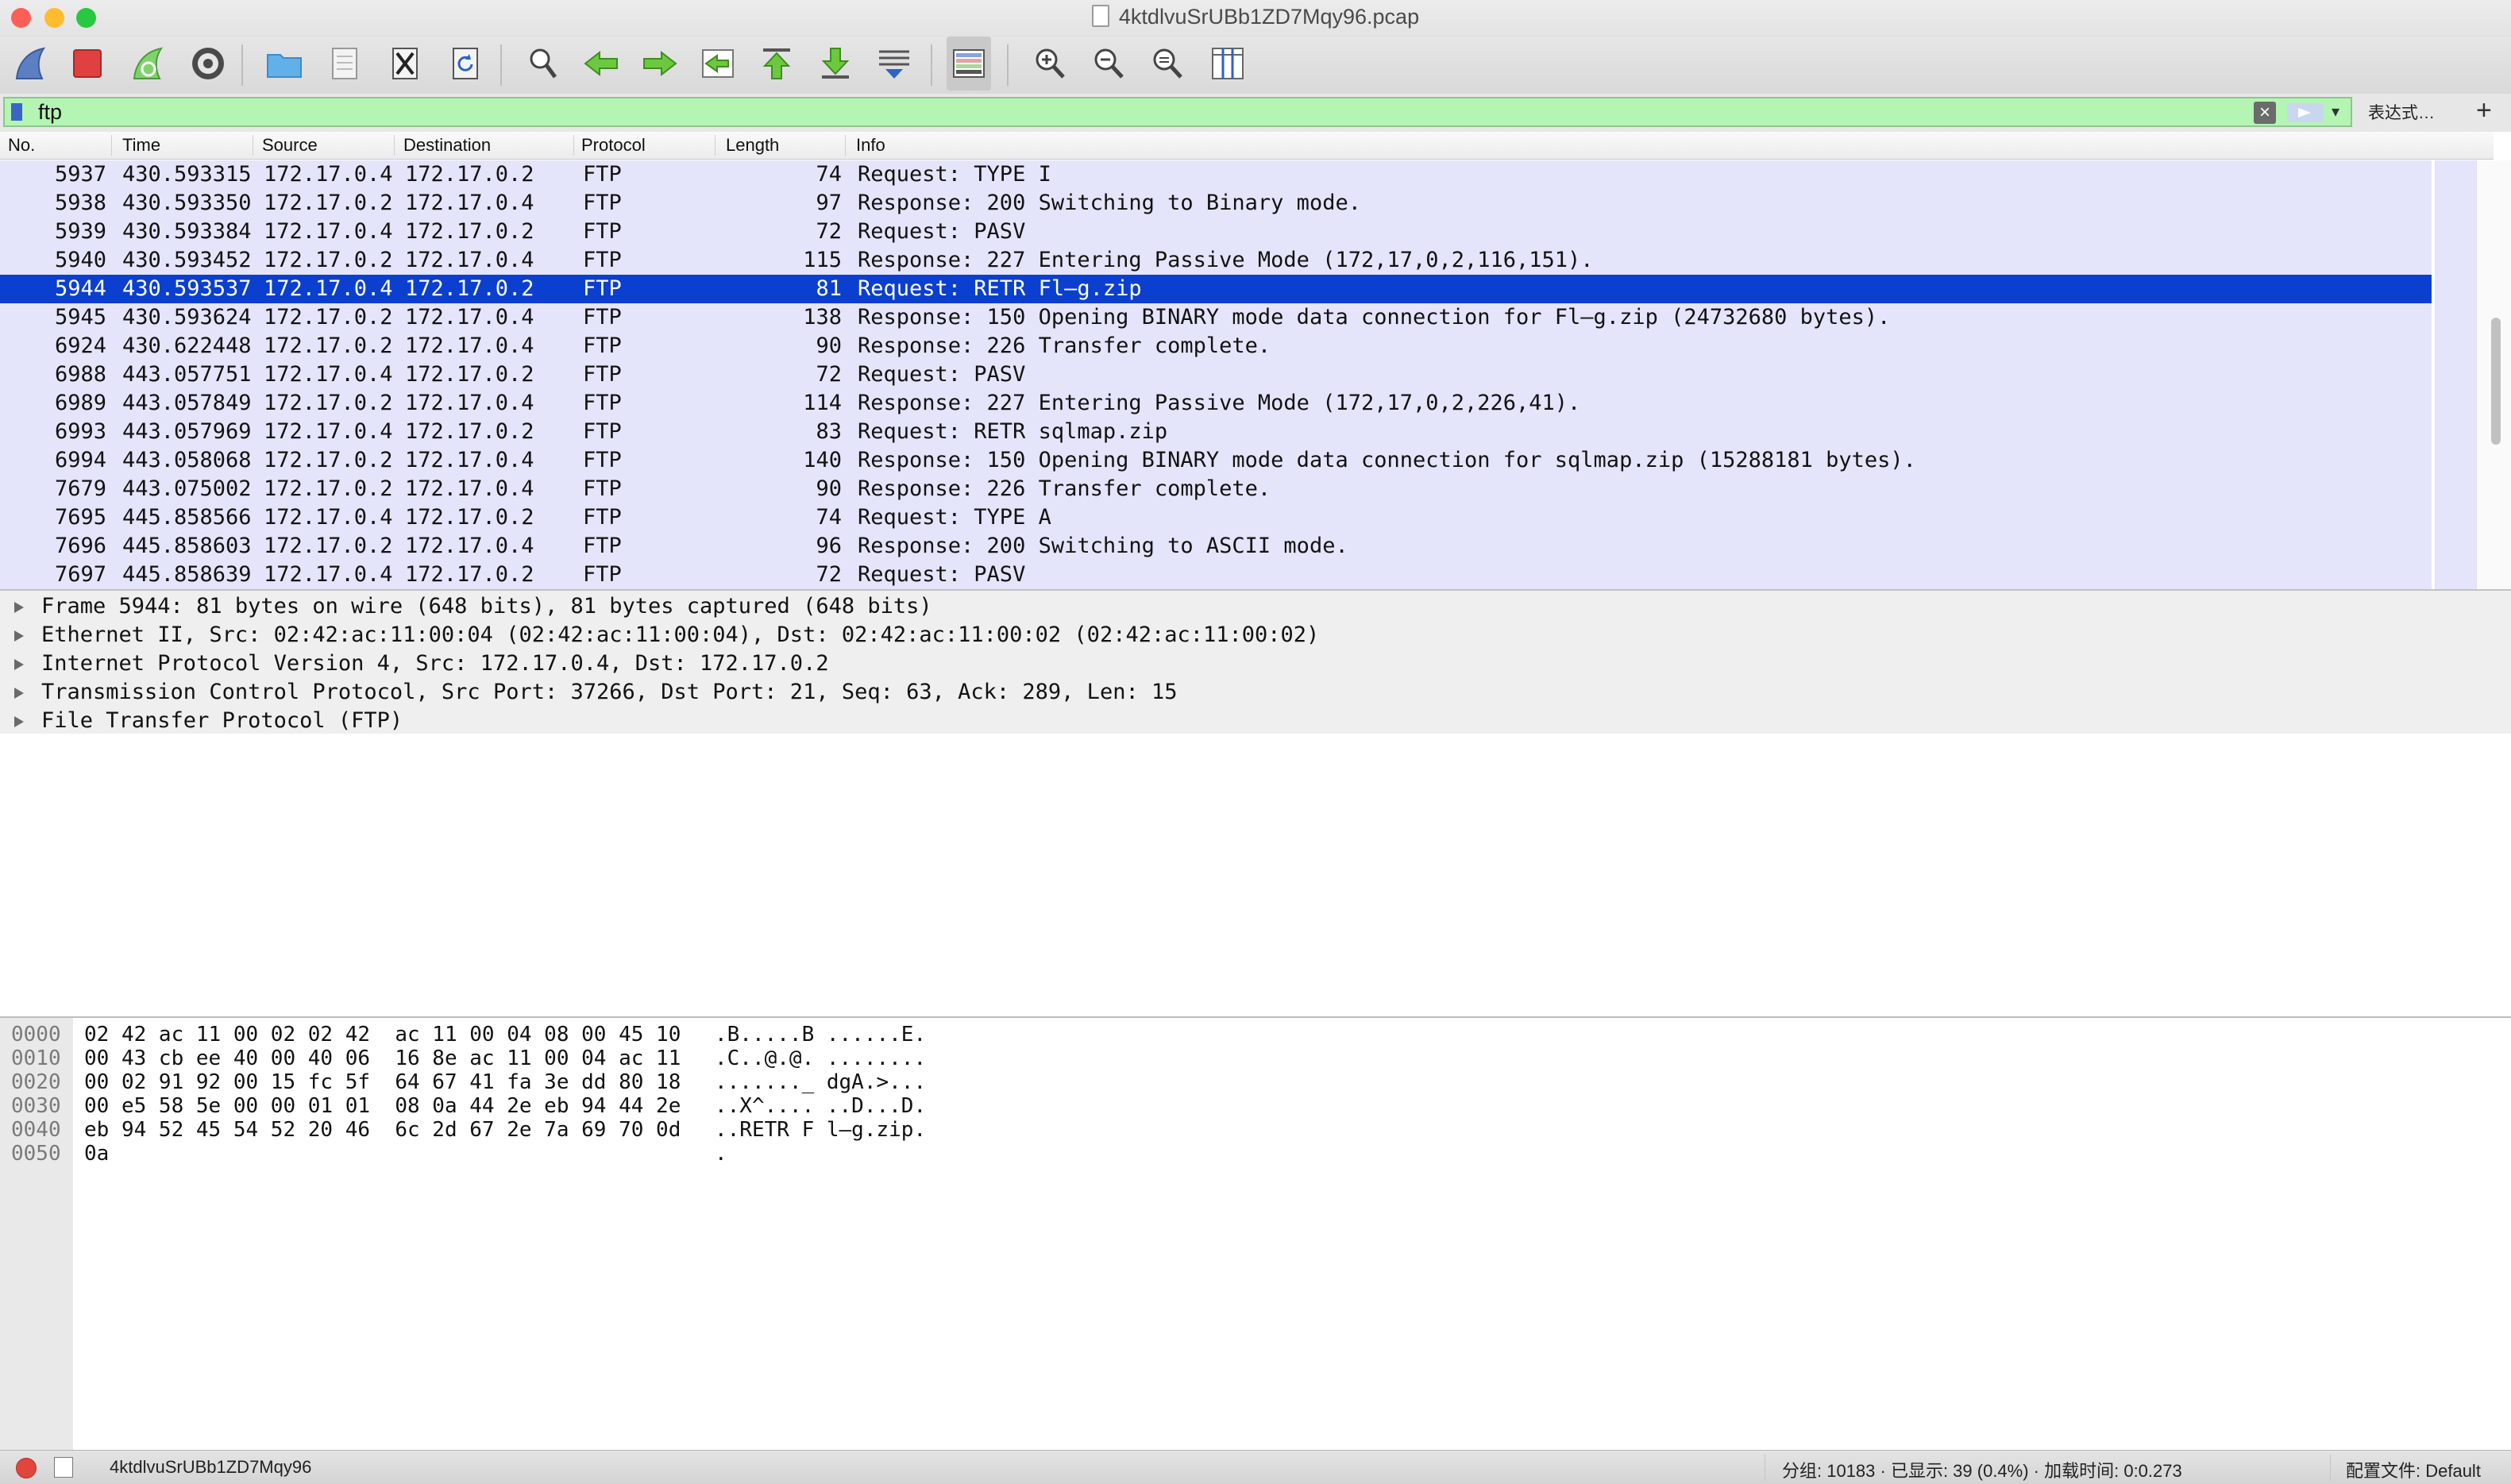 This screenshot has width=2511, height=1484. What do you see at coordinates (543, 64) in the screenshot?
I see `find-packet-icon` at bounding box center [543, 64].